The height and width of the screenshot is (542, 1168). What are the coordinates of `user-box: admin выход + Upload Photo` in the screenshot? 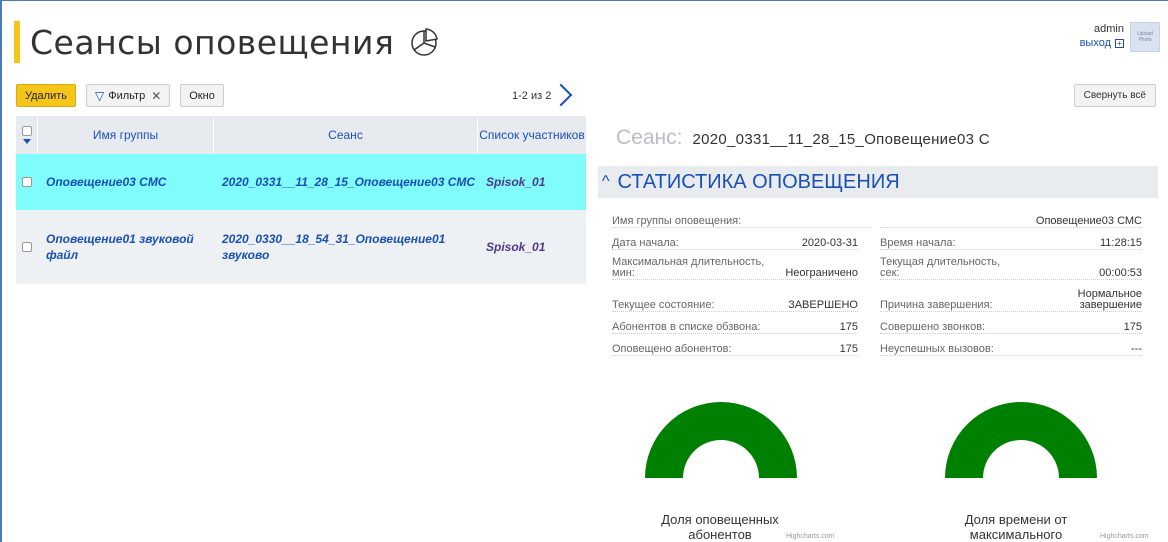 It's located at (1120, 37).